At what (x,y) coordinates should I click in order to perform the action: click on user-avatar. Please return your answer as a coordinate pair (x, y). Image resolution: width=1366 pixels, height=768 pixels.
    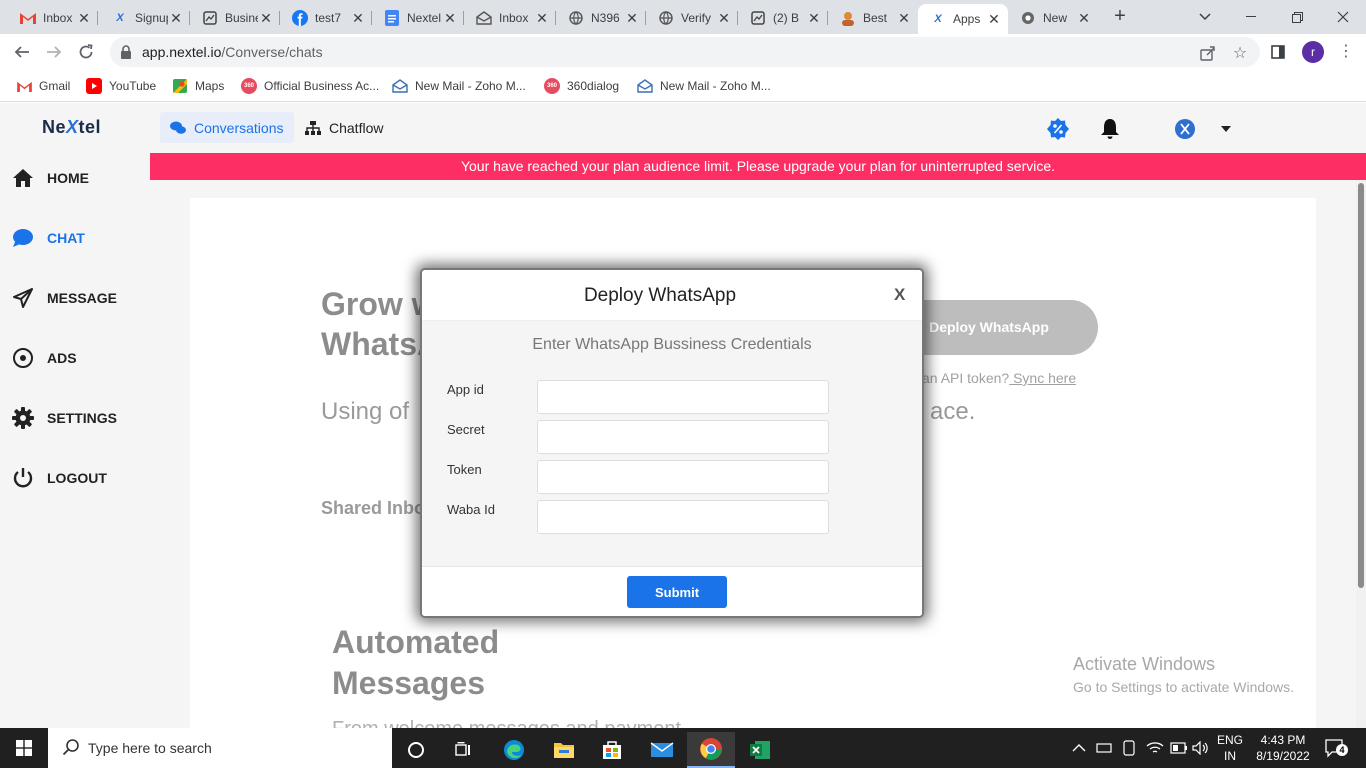
    Looking at the image, I should click on (1185, 129).